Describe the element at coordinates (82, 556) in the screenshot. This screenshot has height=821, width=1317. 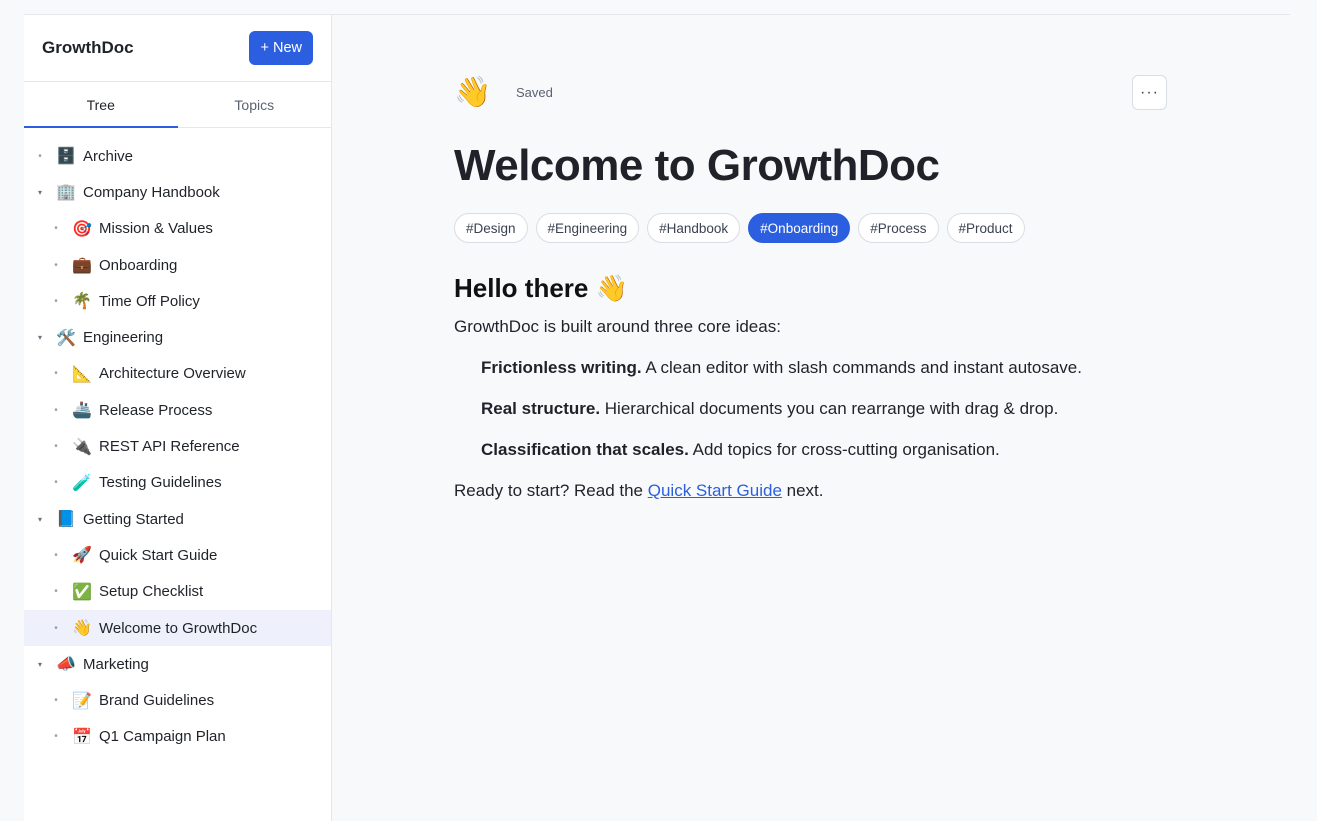
I see `tree-item-emoji-icon: 🚀` at that location.